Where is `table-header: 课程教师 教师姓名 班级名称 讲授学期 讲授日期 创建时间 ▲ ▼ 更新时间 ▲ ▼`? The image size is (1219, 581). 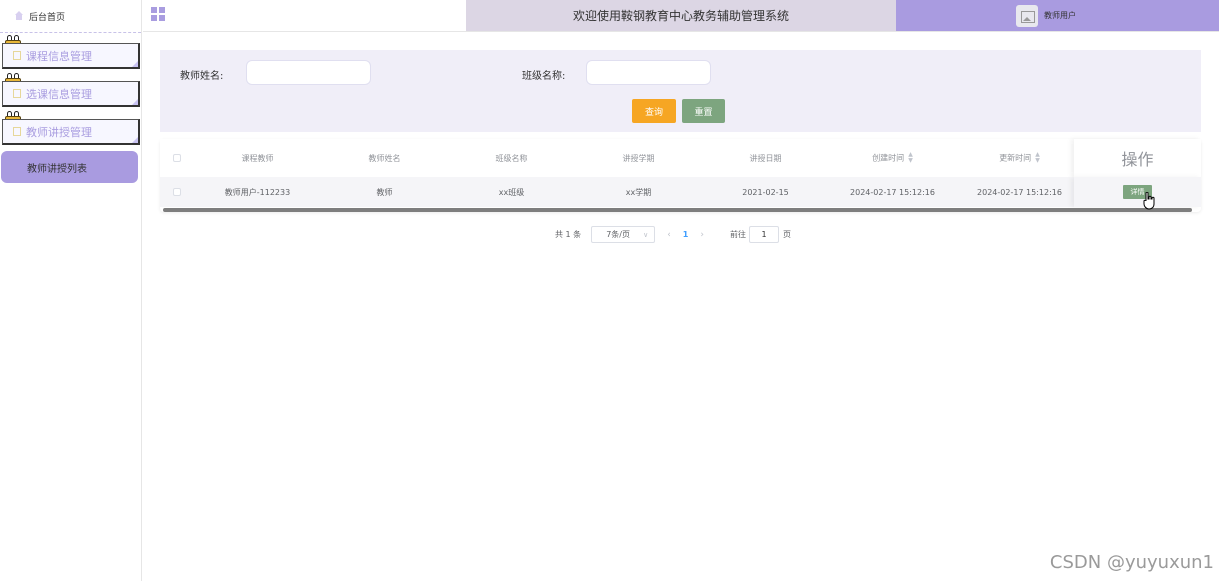 table-header: 课程教师 教师姓名 班级名称 讲授学期 讲授日期 创建时间 ▲ ▼ 更新时间 ▲ ▼ is located at coordinates (680, 158).